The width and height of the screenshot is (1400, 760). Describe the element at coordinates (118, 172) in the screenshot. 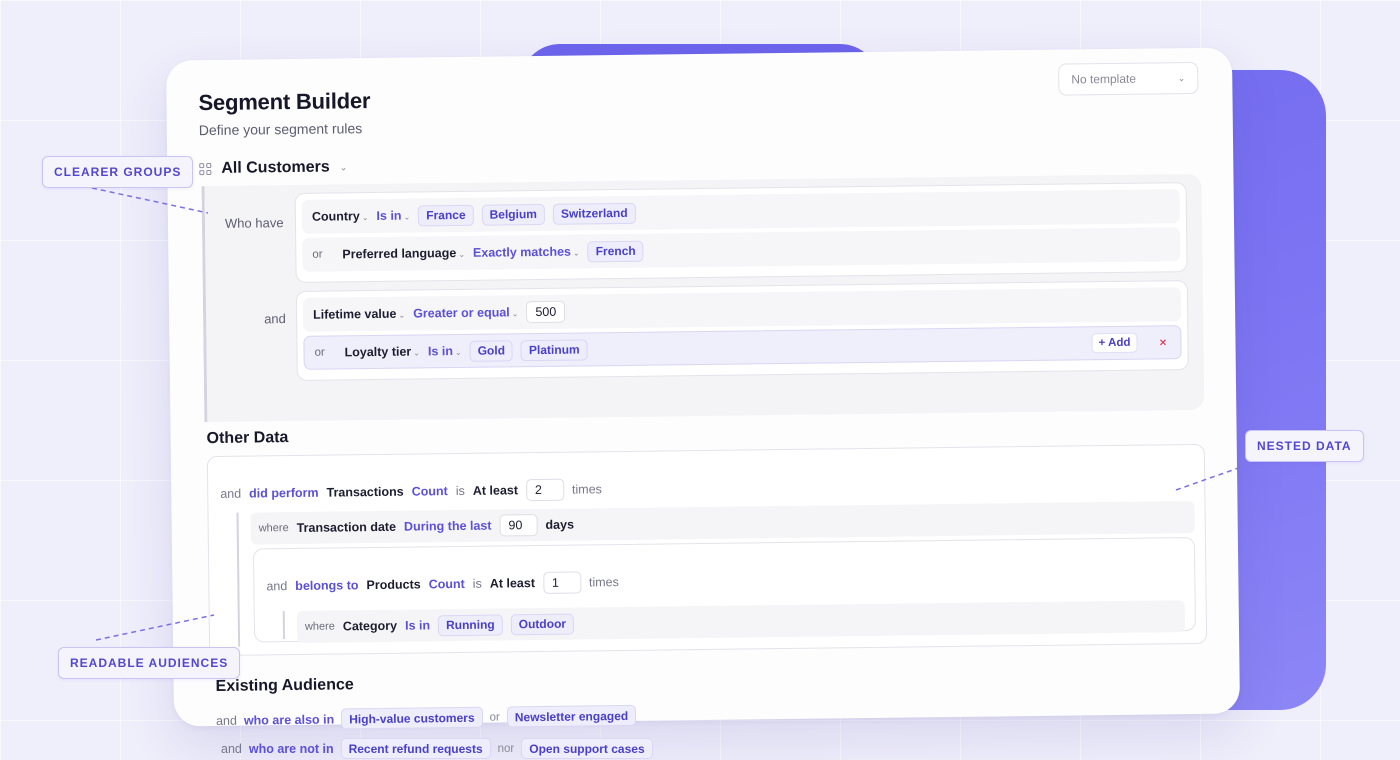

I see `callout-clearer-groups: CLEARER GROUPS` at that location.